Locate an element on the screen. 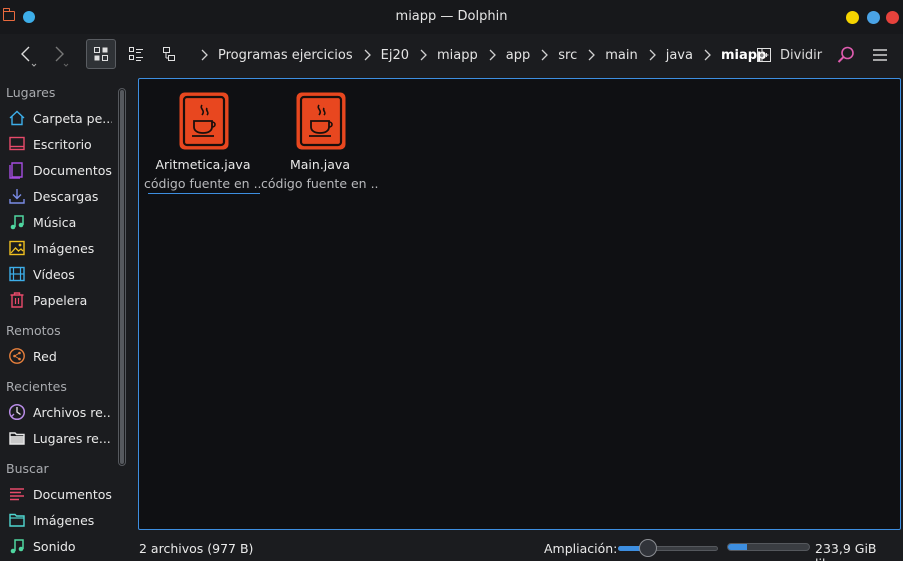  back-button is located at coordinates (27, 55).